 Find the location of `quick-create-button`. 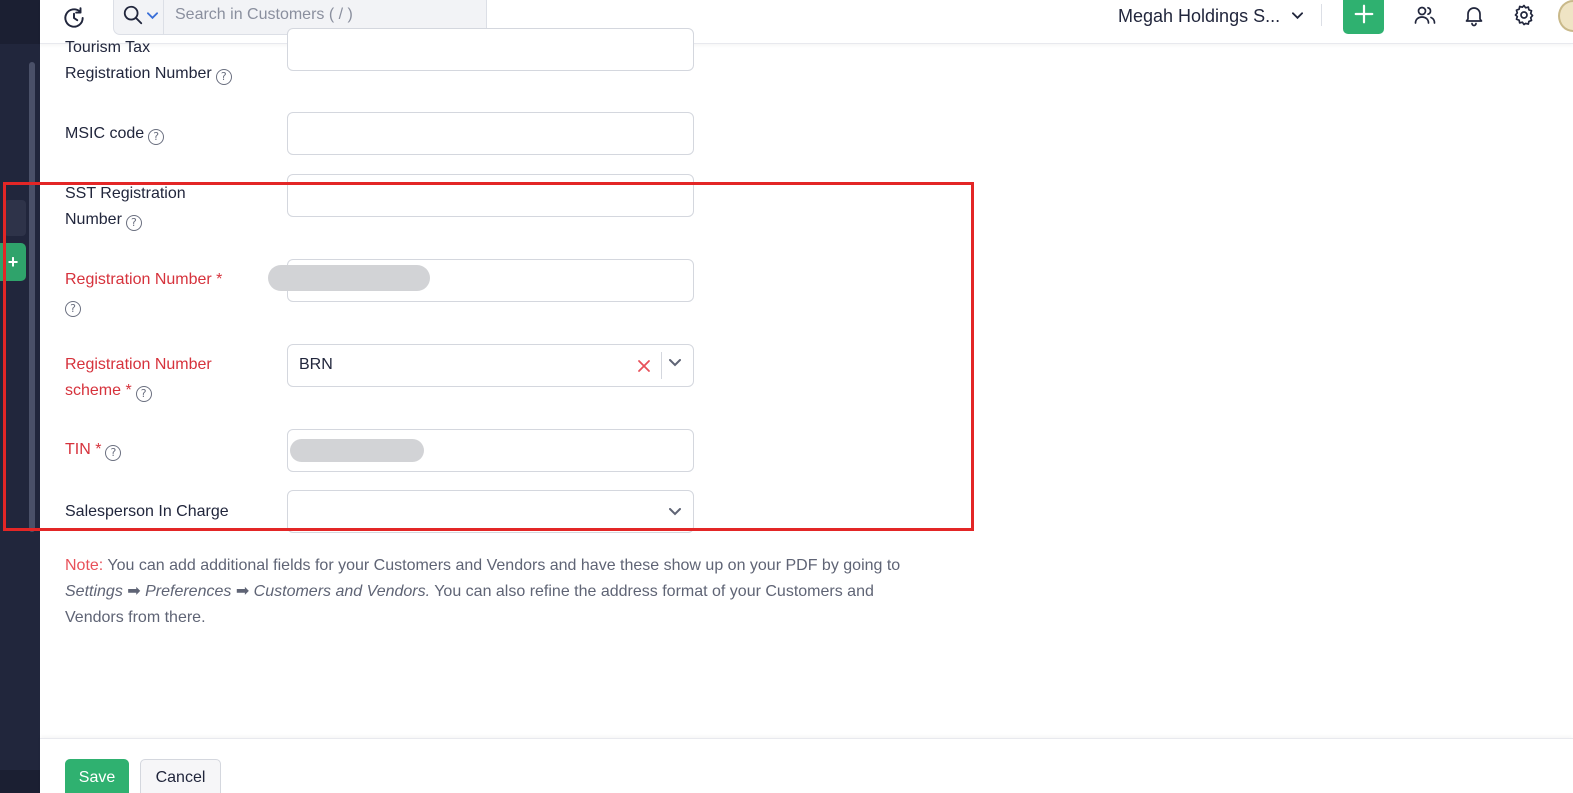

quick-create-button is located at coordinates (1363, 17).